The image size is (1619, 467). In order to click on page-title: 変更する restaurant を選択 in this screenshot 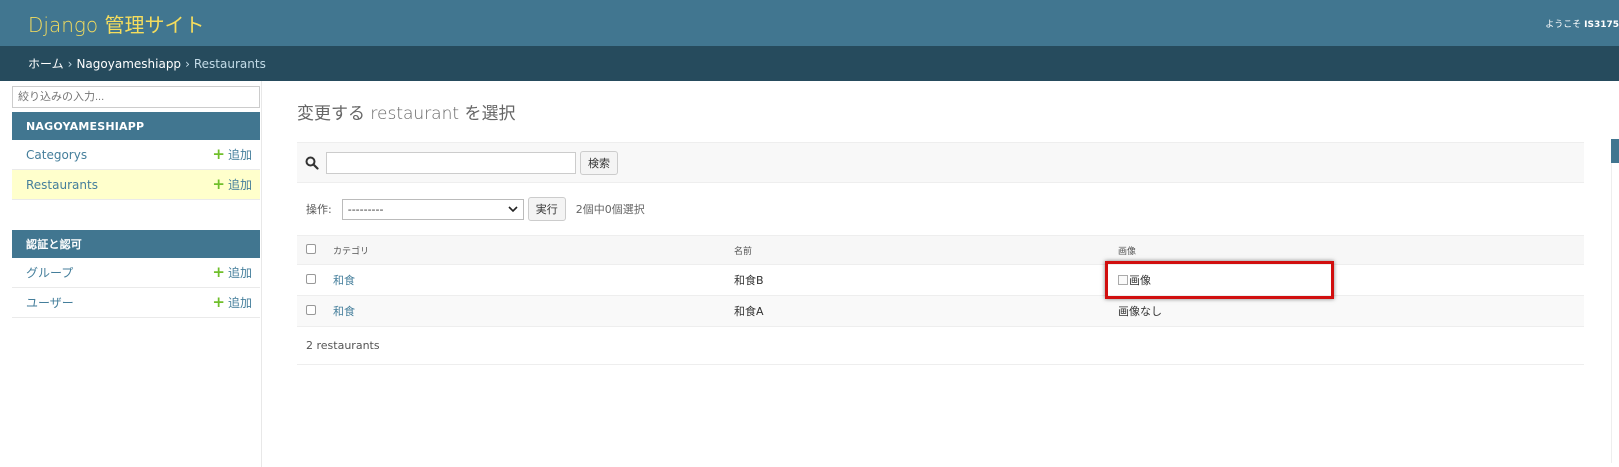, I will do `click(406, 114)`.